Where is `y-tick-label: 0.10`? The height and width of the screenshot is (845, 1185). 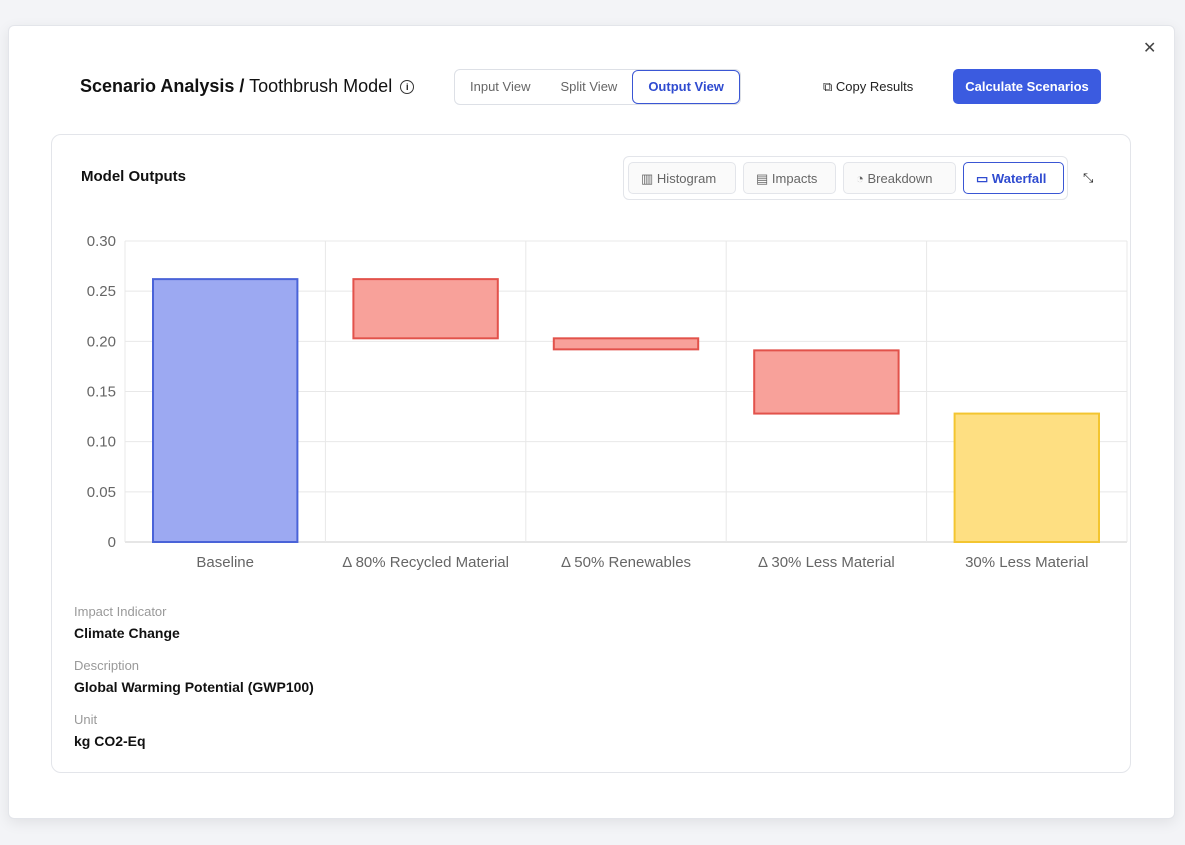
y-tick-label: 0.10 is located at coordinates (101, 442).